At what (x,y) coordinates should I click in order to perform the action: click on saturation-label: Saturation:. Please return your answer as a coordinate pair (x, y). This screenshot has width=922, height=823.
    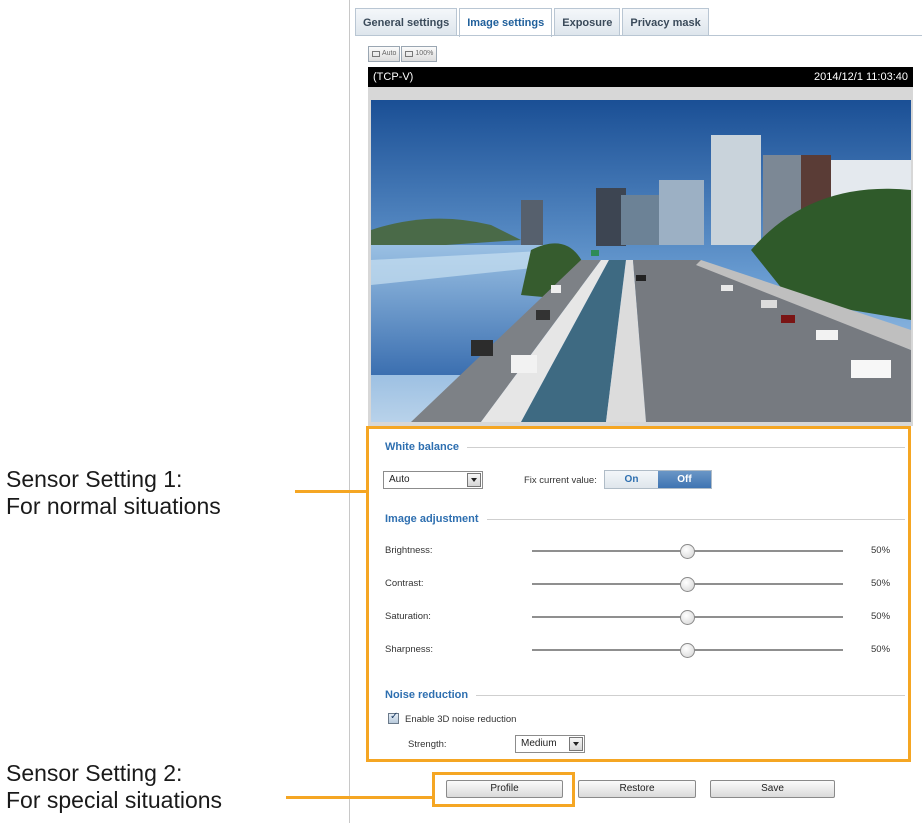
    Looking at the image, I should click on (408, 616).